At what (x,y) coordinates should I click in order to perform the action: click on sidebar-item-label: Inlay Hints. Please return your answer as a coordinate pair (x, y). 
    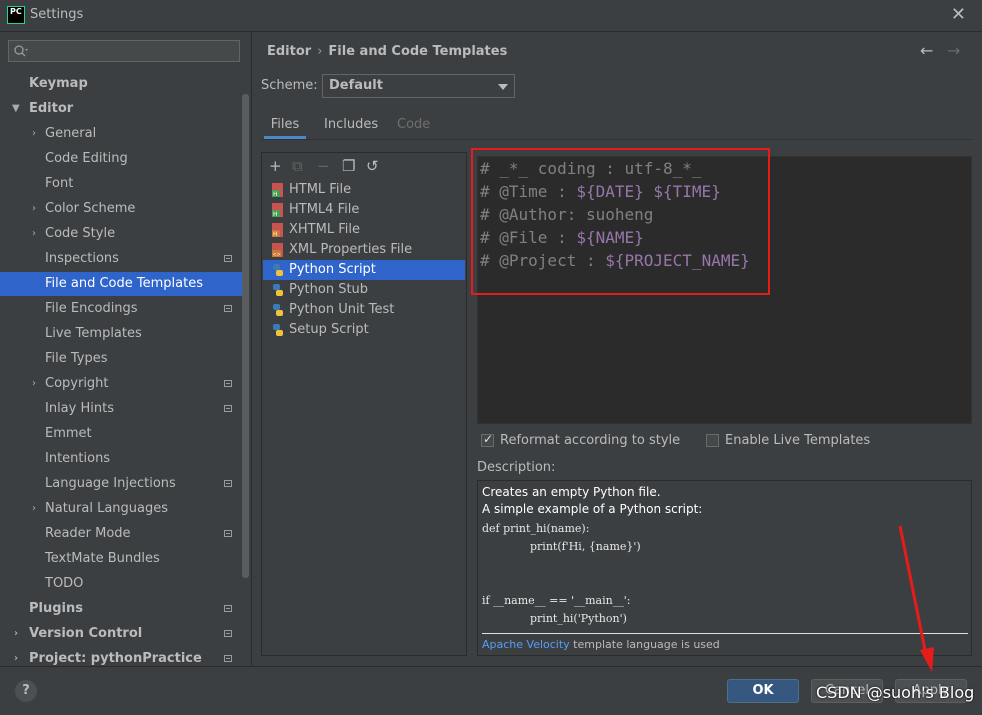
    Looking at the image, I should click on (79, 408).